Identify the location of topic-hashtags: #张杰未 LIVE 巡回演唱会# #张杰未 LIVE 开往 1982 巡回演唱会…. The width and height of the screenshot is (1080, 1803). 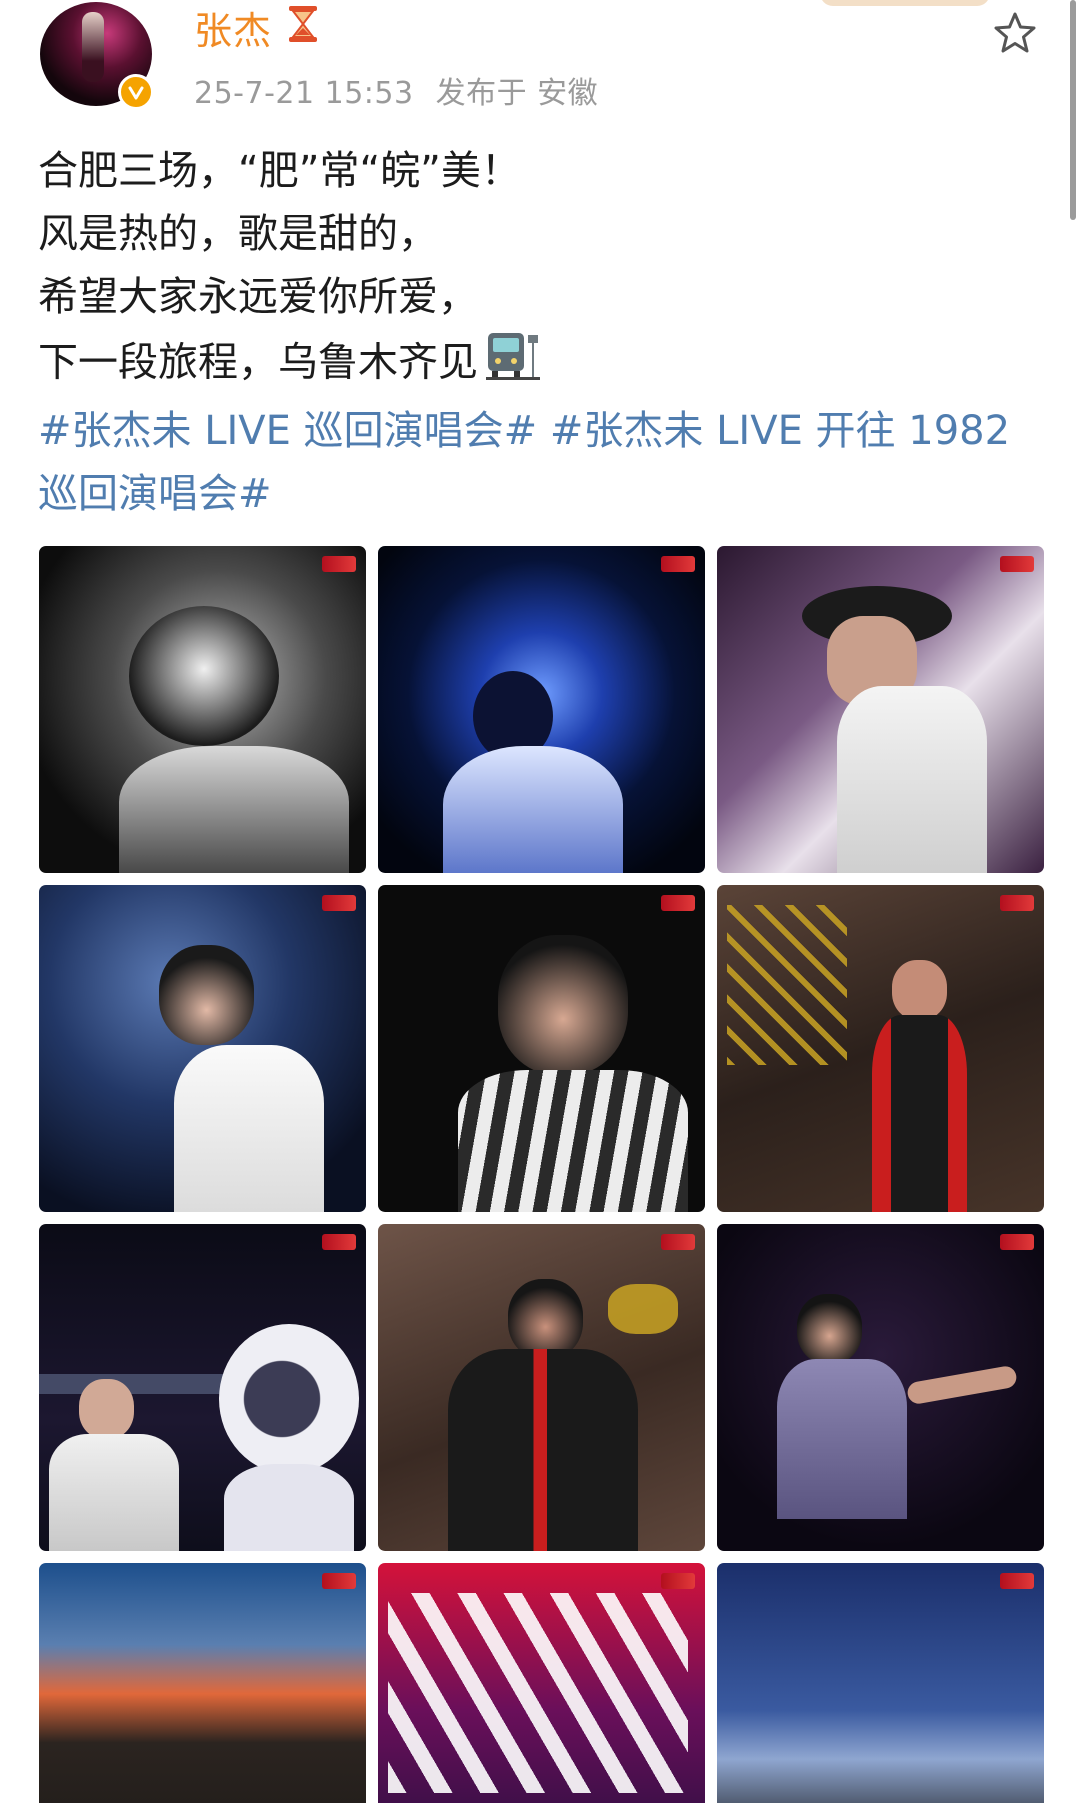
(538, 463).